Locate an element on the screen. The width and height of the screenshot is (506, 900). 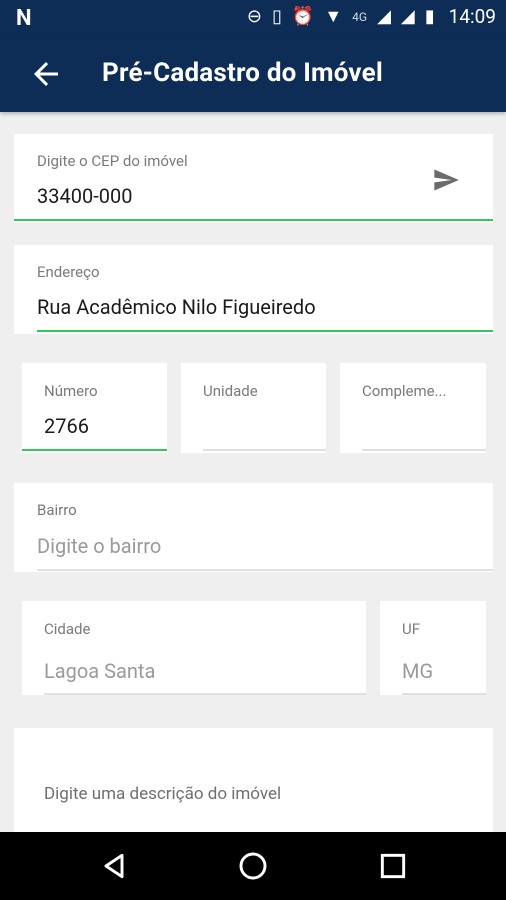
cidade-input: Lagoa Santa is located at coordinates (99, 671).